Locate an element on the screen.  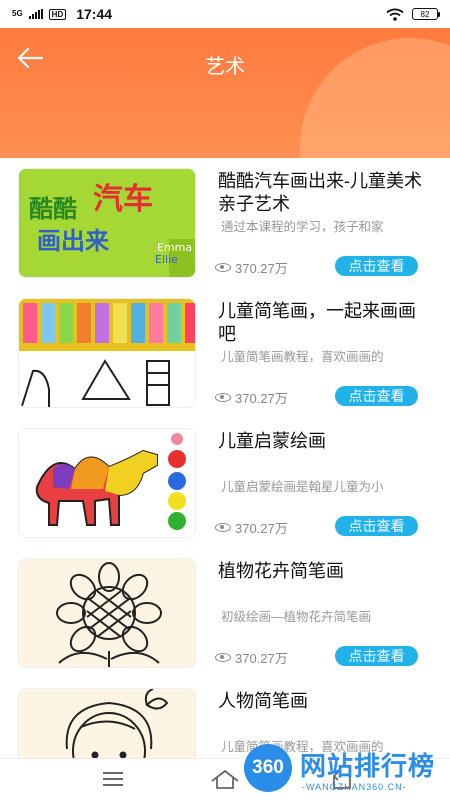
course-description: 通过本课程的学习，孩子和家 is located at coordinates (302, 227).